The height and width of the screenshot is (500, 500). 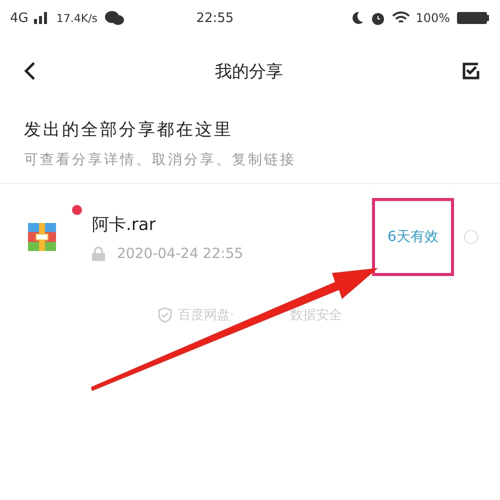 I want to click on moon-icon, so click(x=357, y=18).